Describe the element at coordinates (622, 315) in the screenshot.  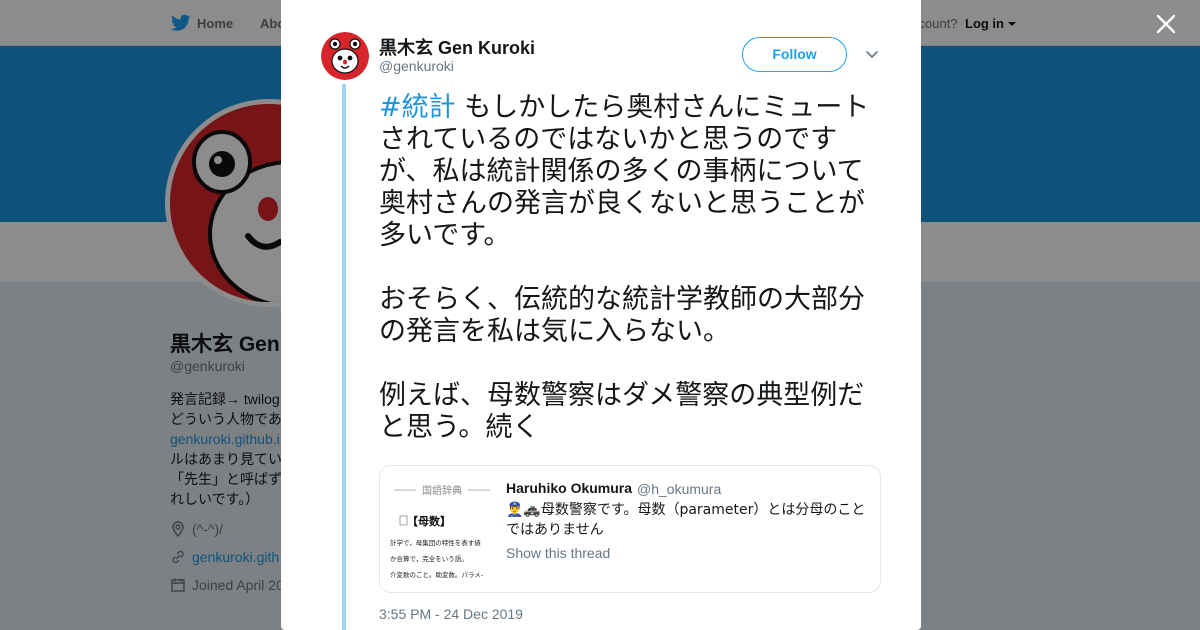
I see `tweet-paragraph: おそらく、伝統的な統計学教師の大部分の発言を私は気に入らない。` at that location.